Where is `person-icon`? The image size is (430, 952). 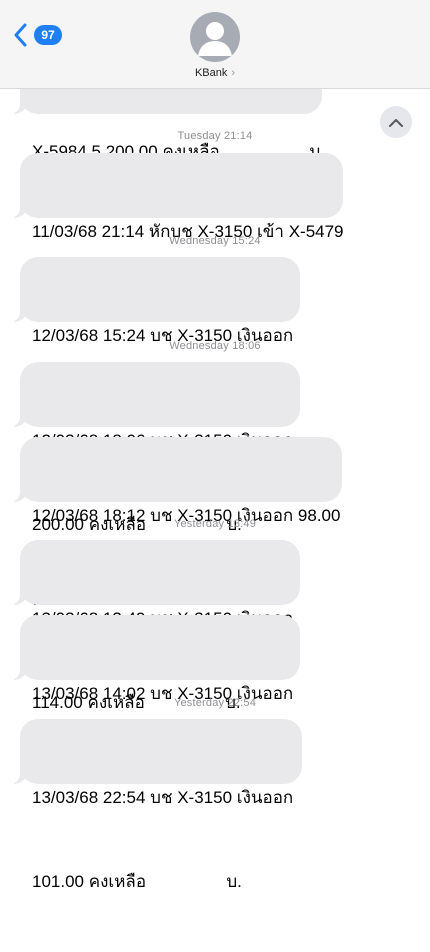 person-icon is located at coordinates (215, 39).